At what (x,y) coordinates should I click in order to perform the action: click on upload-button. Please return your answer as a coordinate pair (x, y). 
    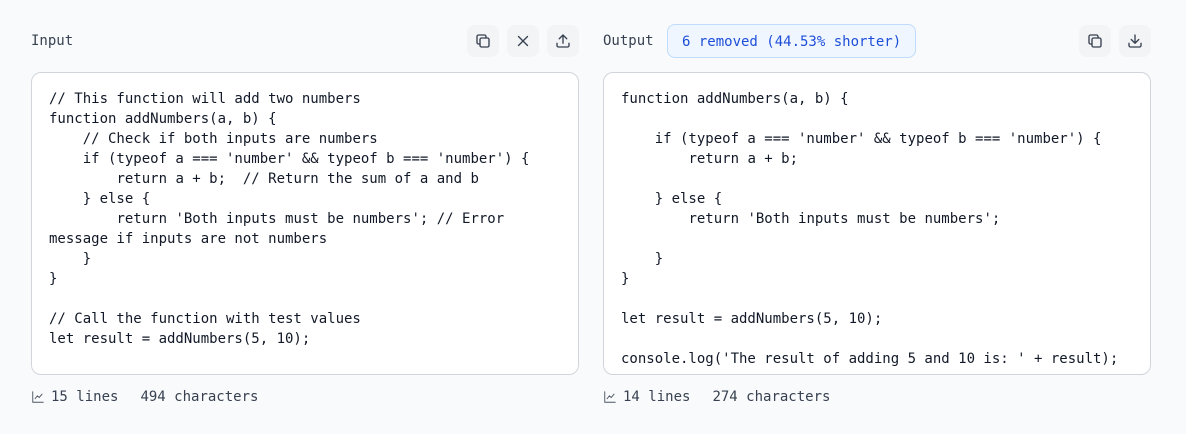
    Looking at the image, I should click on (563, 41).